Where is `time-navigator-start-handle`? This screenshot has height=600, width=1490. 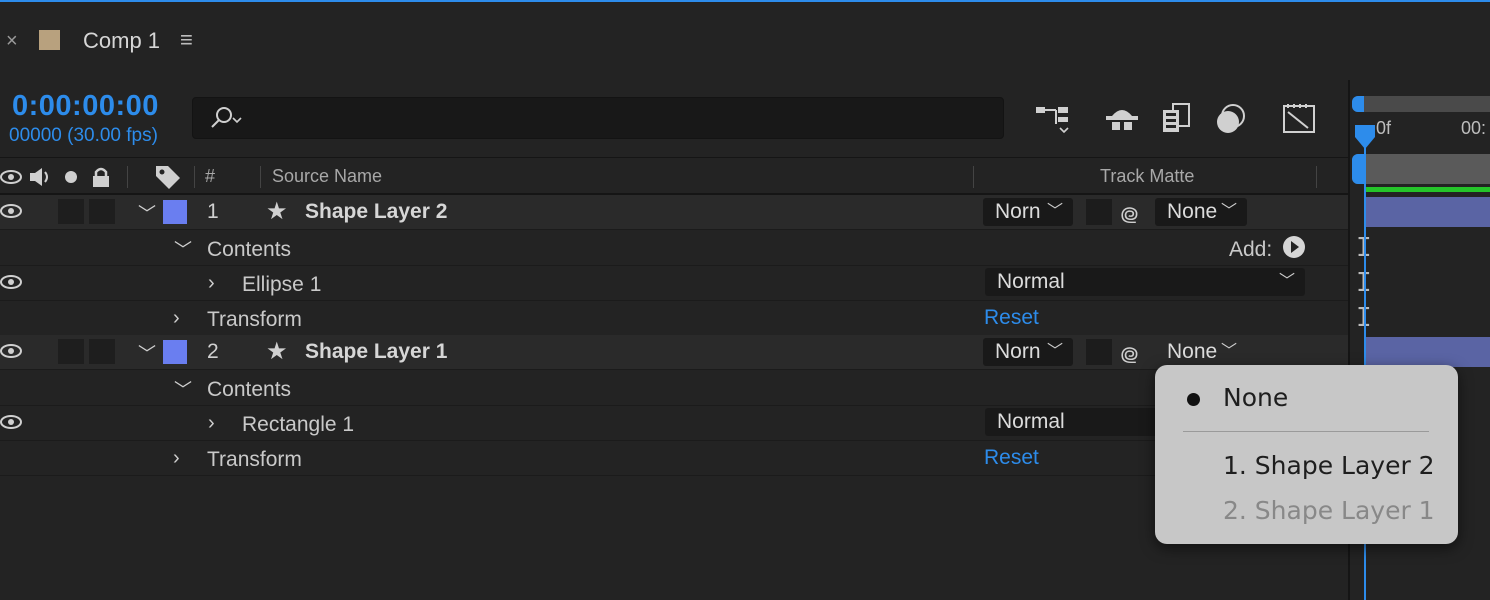
time-navigator-start-handle is located at coordinates (1358, 104).